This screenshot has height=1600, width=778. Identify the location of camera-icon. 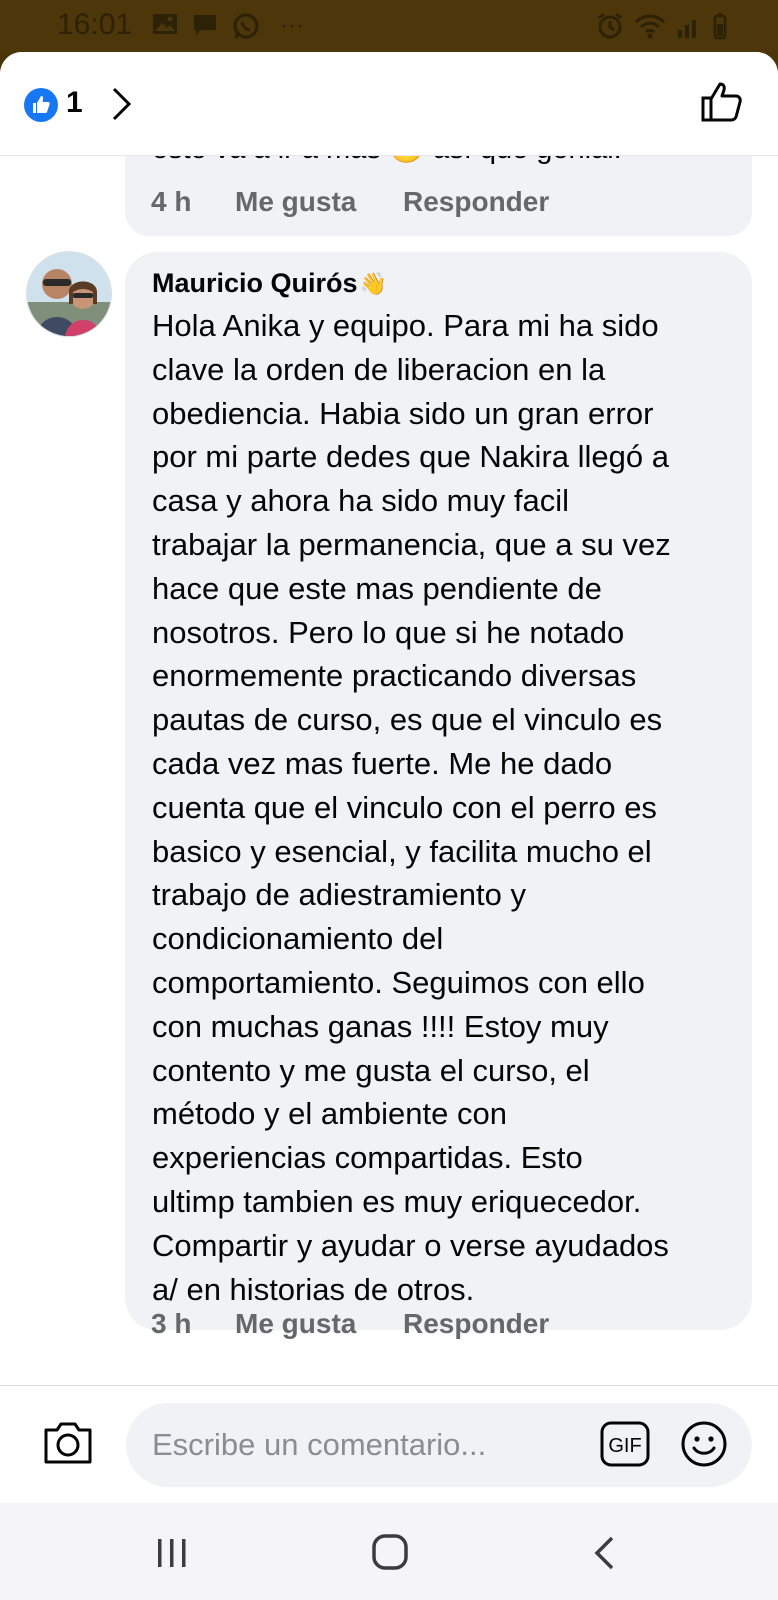
(68, 1443).